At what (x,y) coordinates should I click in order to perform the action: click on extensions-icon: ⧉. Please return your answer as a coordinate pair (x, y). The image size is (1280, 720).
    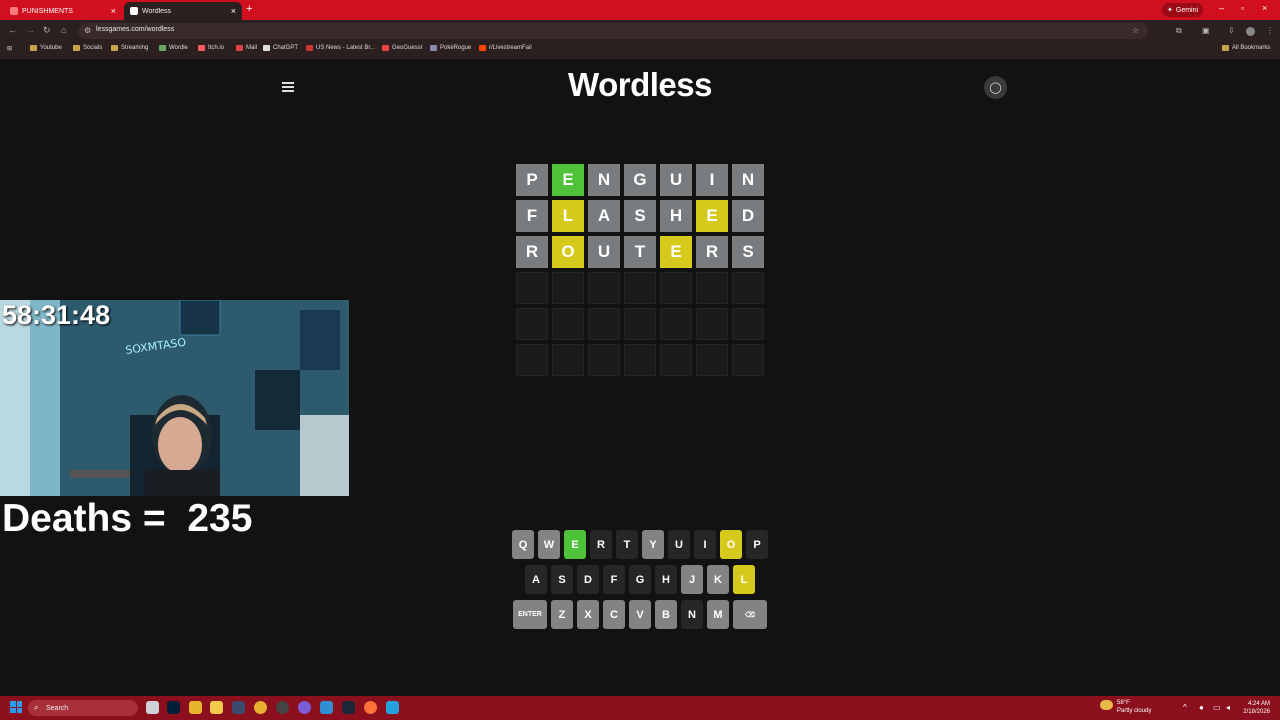
    Looking at the image, I should click on (1179, 31).